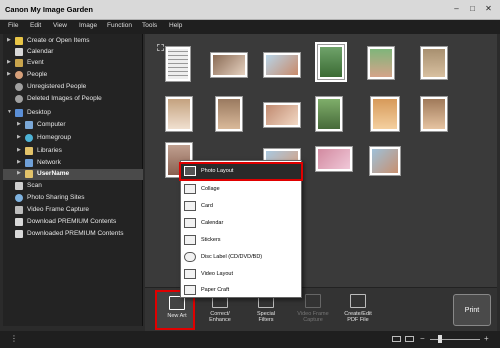 The width and height of the screenshot is (500, 348). I want to click on special-filters-label: Special Filters, so click(266, 317).